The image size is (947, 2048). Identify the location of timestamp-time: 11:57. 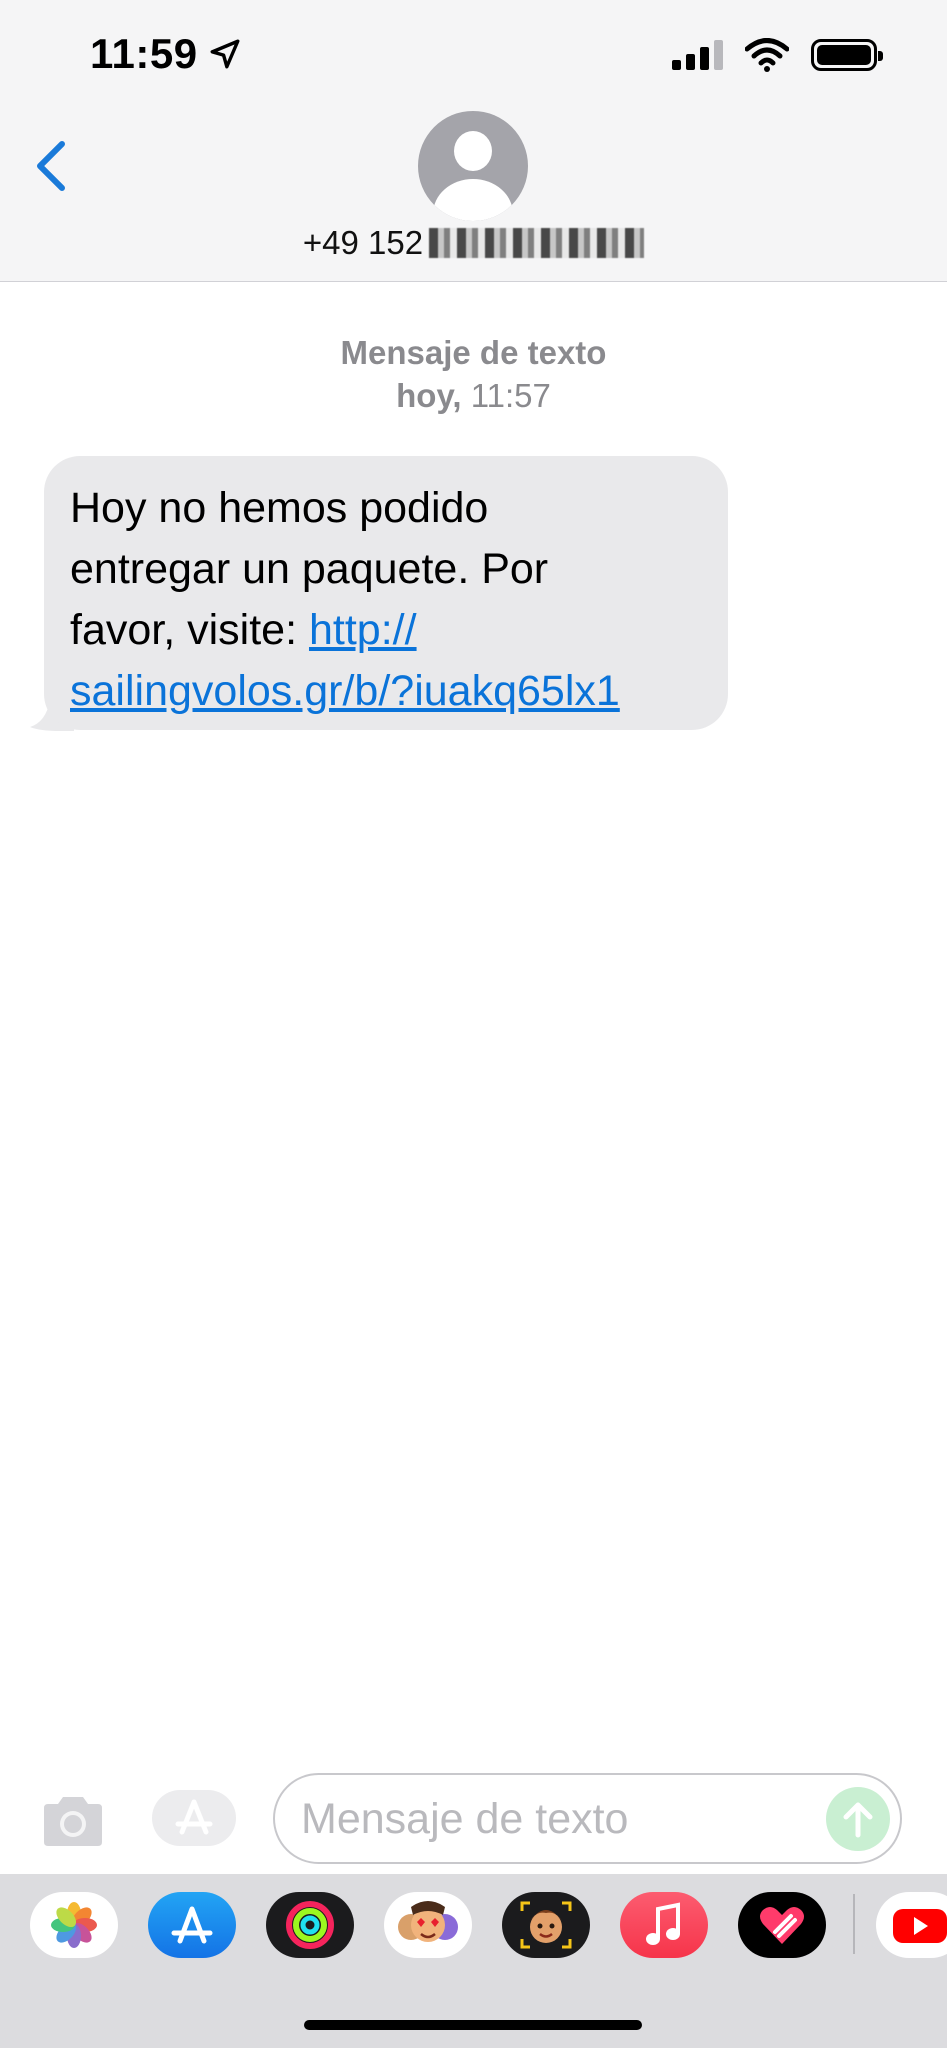
(510, 395).